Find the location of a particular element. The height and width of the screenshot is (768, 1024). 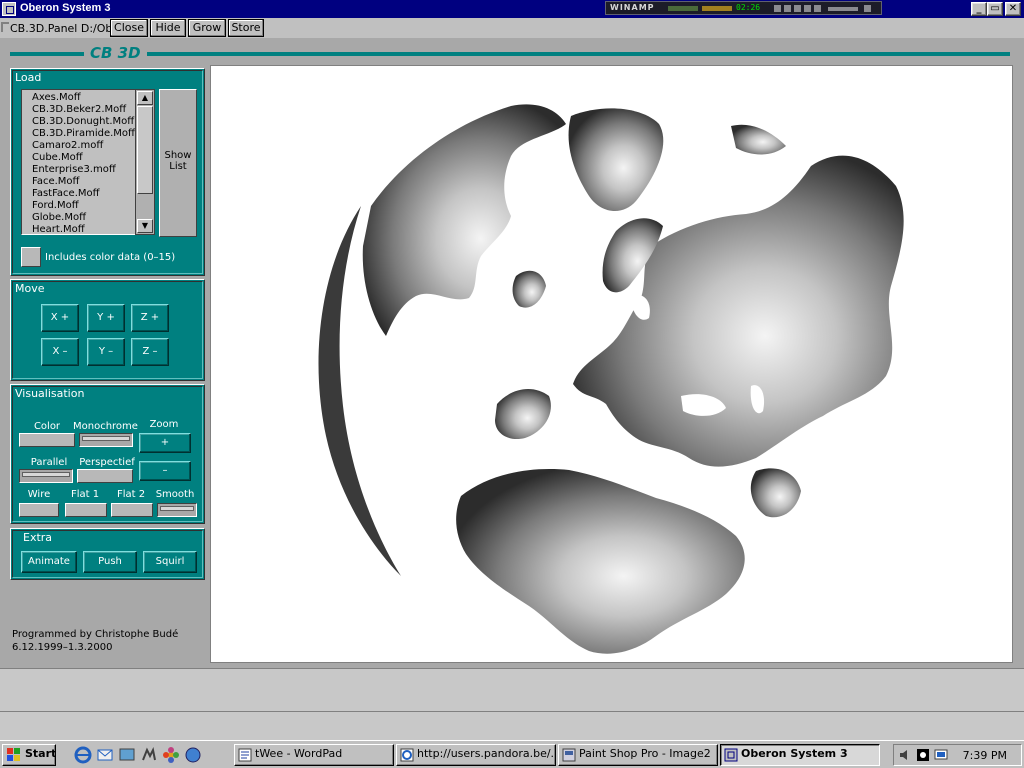

list-item: Camaro2.moff is located at coordinates (67, 145).